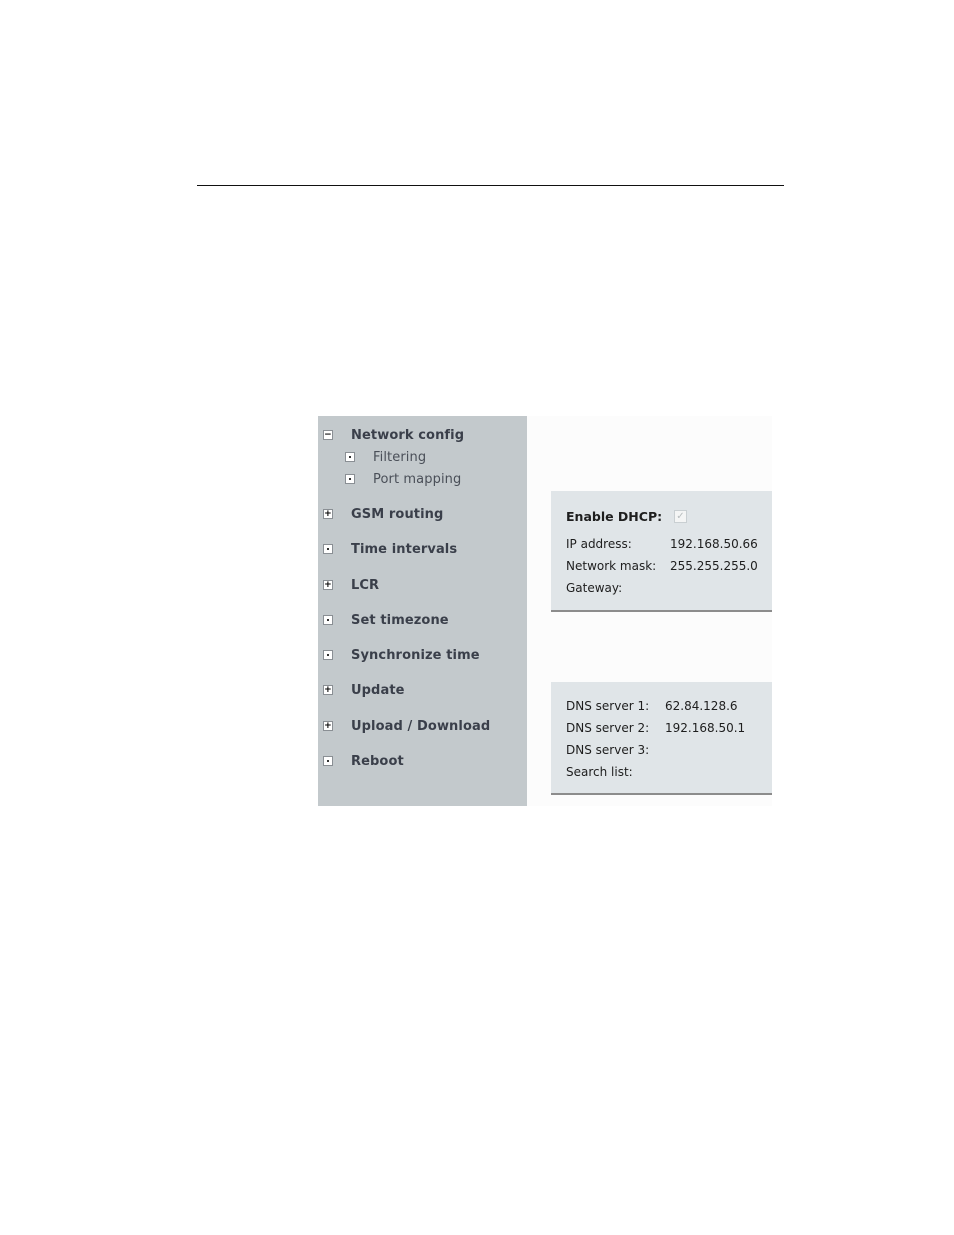  I want to click on network-mask-value: 255.255.255.0, so click(714, 566).